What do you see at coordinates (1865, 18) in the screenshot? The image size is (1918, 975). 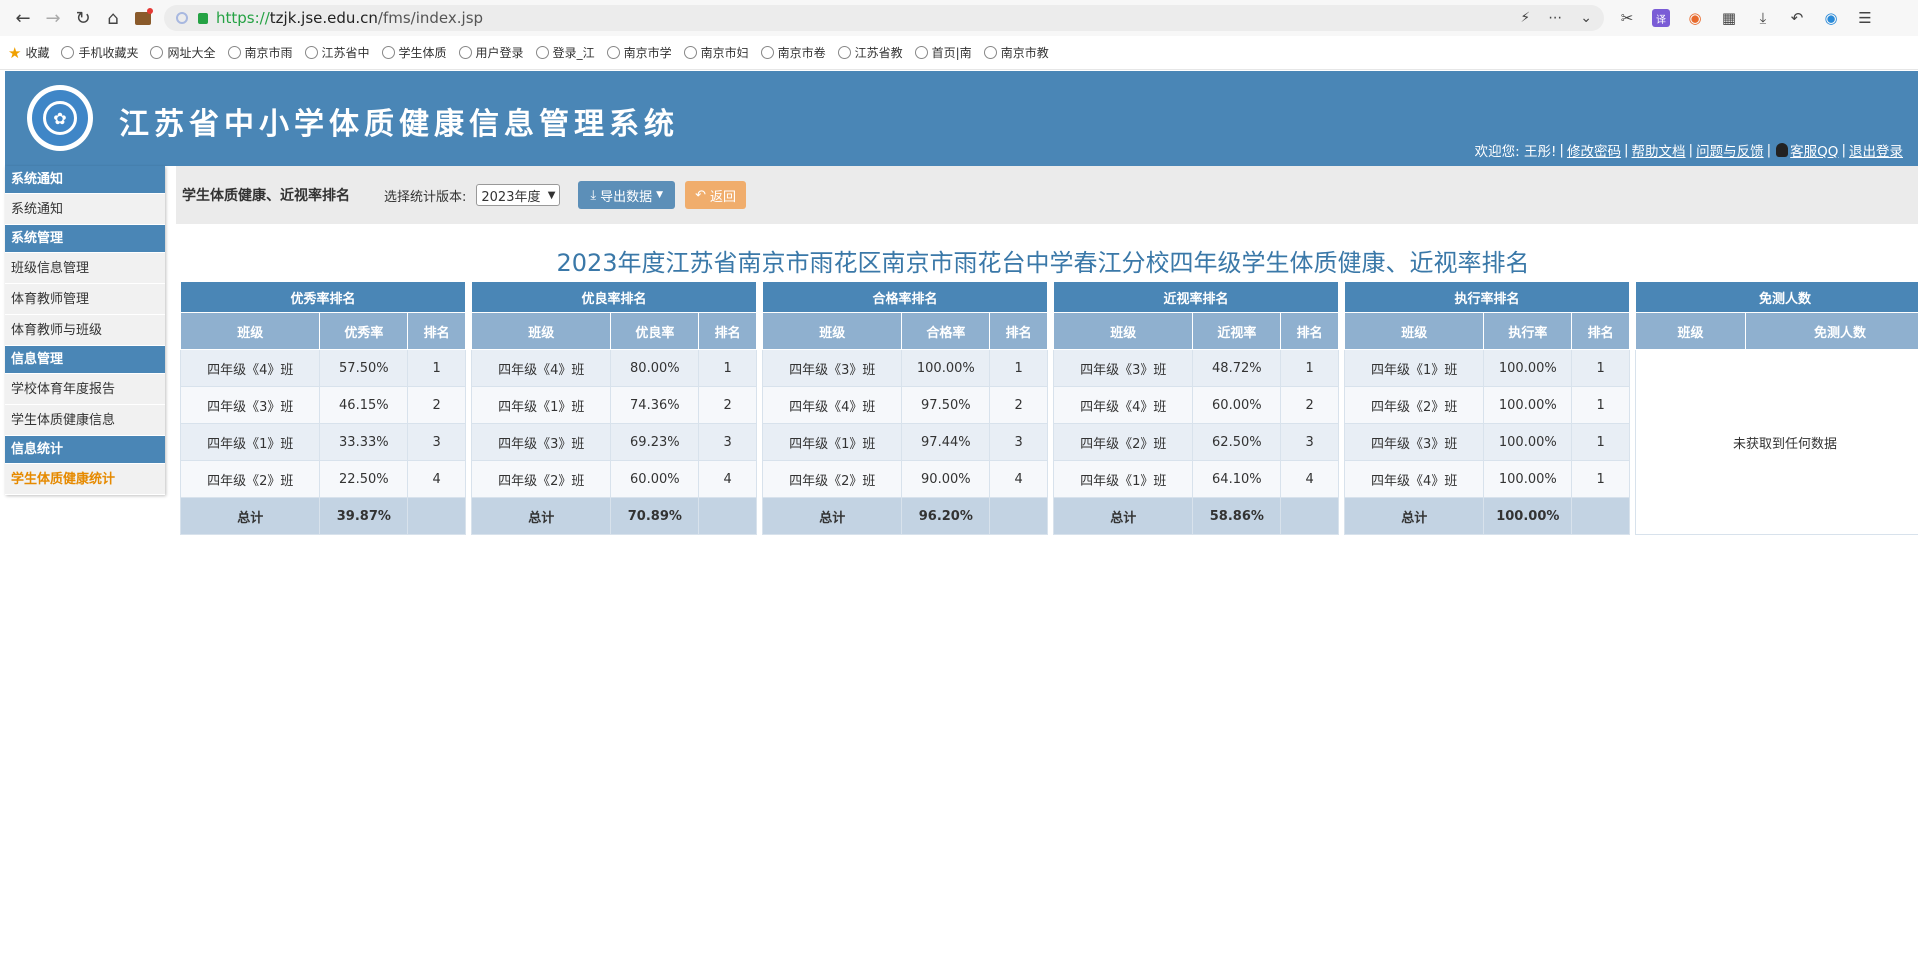 I see `menu-icon: ☰` at bounding box center [1865, 18].